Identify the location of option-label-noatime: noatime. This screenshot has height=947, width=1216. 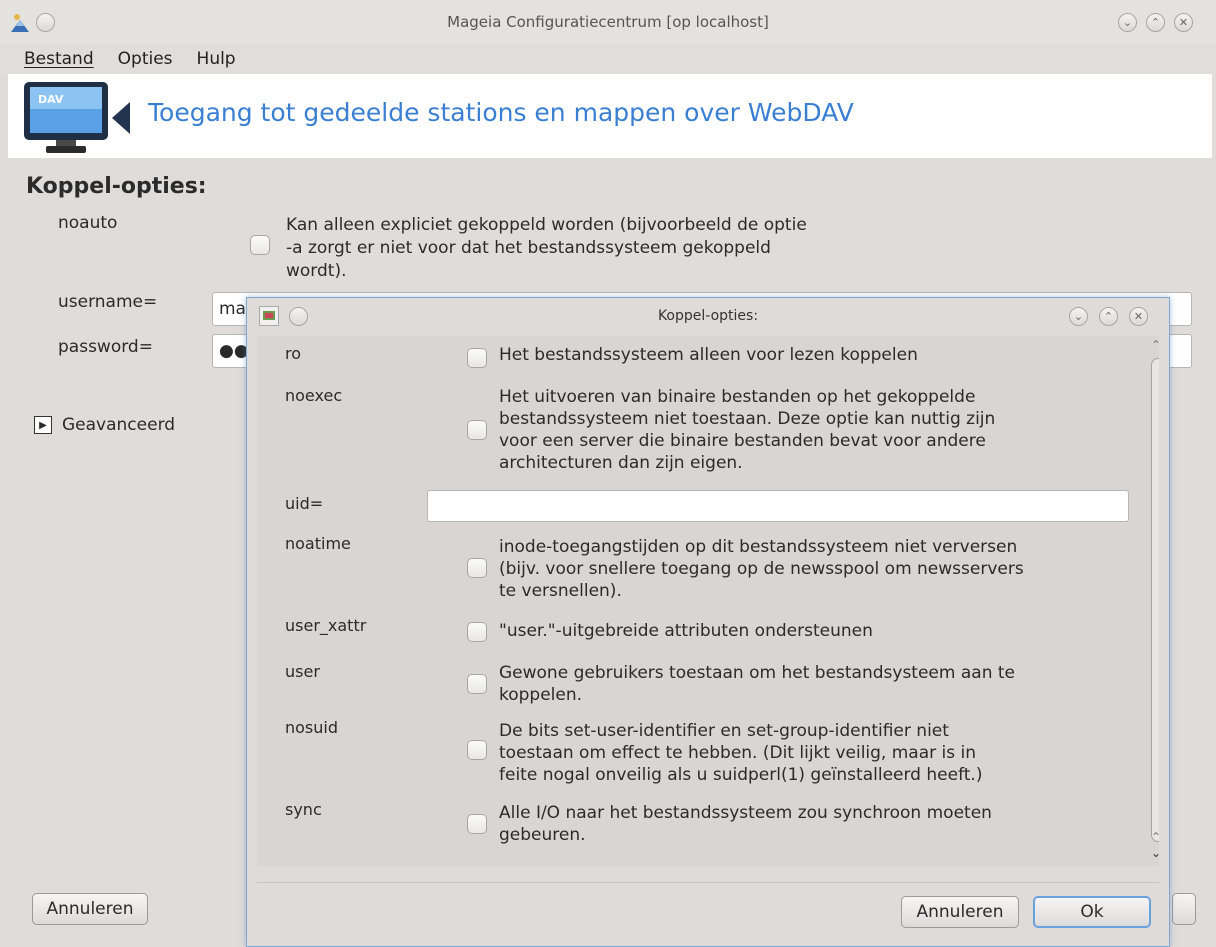
(318, 543).